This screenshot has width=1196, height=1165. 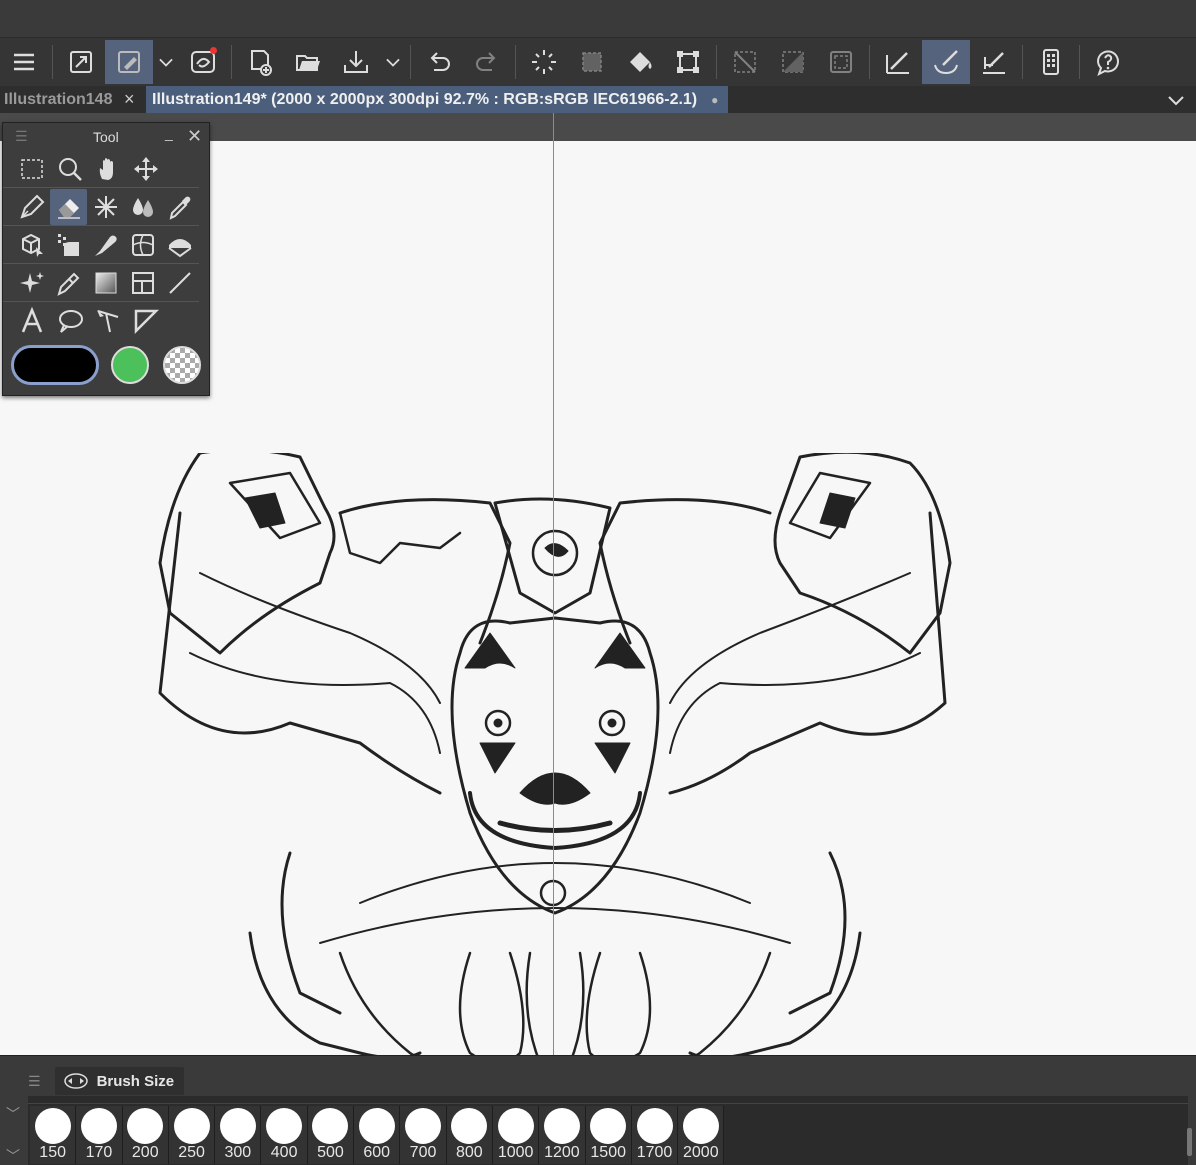 I want to click on tool-palette: ☰ Tool _ ✕, so click(x=106, y=259).